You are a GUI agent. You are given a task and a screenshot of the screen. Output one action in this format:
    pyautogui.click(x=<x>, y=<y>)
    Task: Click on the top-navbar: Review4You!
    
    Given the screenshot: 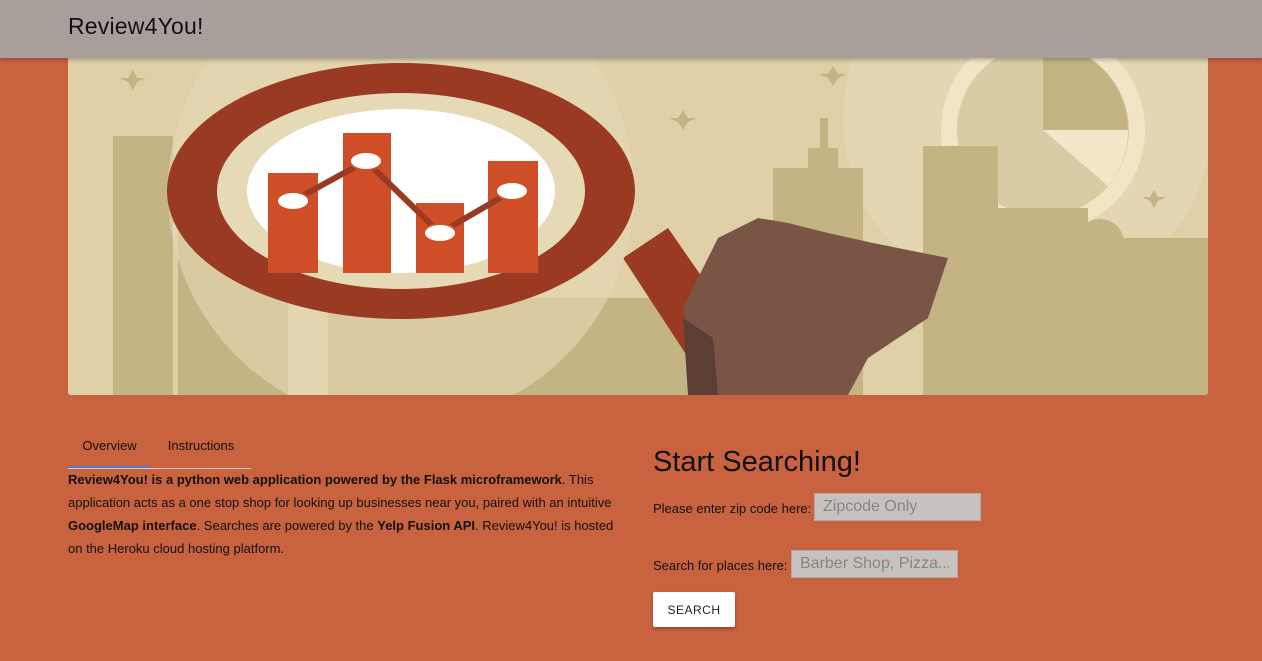 What is the action you would take?
    pyautogui.click(x=631, y=29)
    